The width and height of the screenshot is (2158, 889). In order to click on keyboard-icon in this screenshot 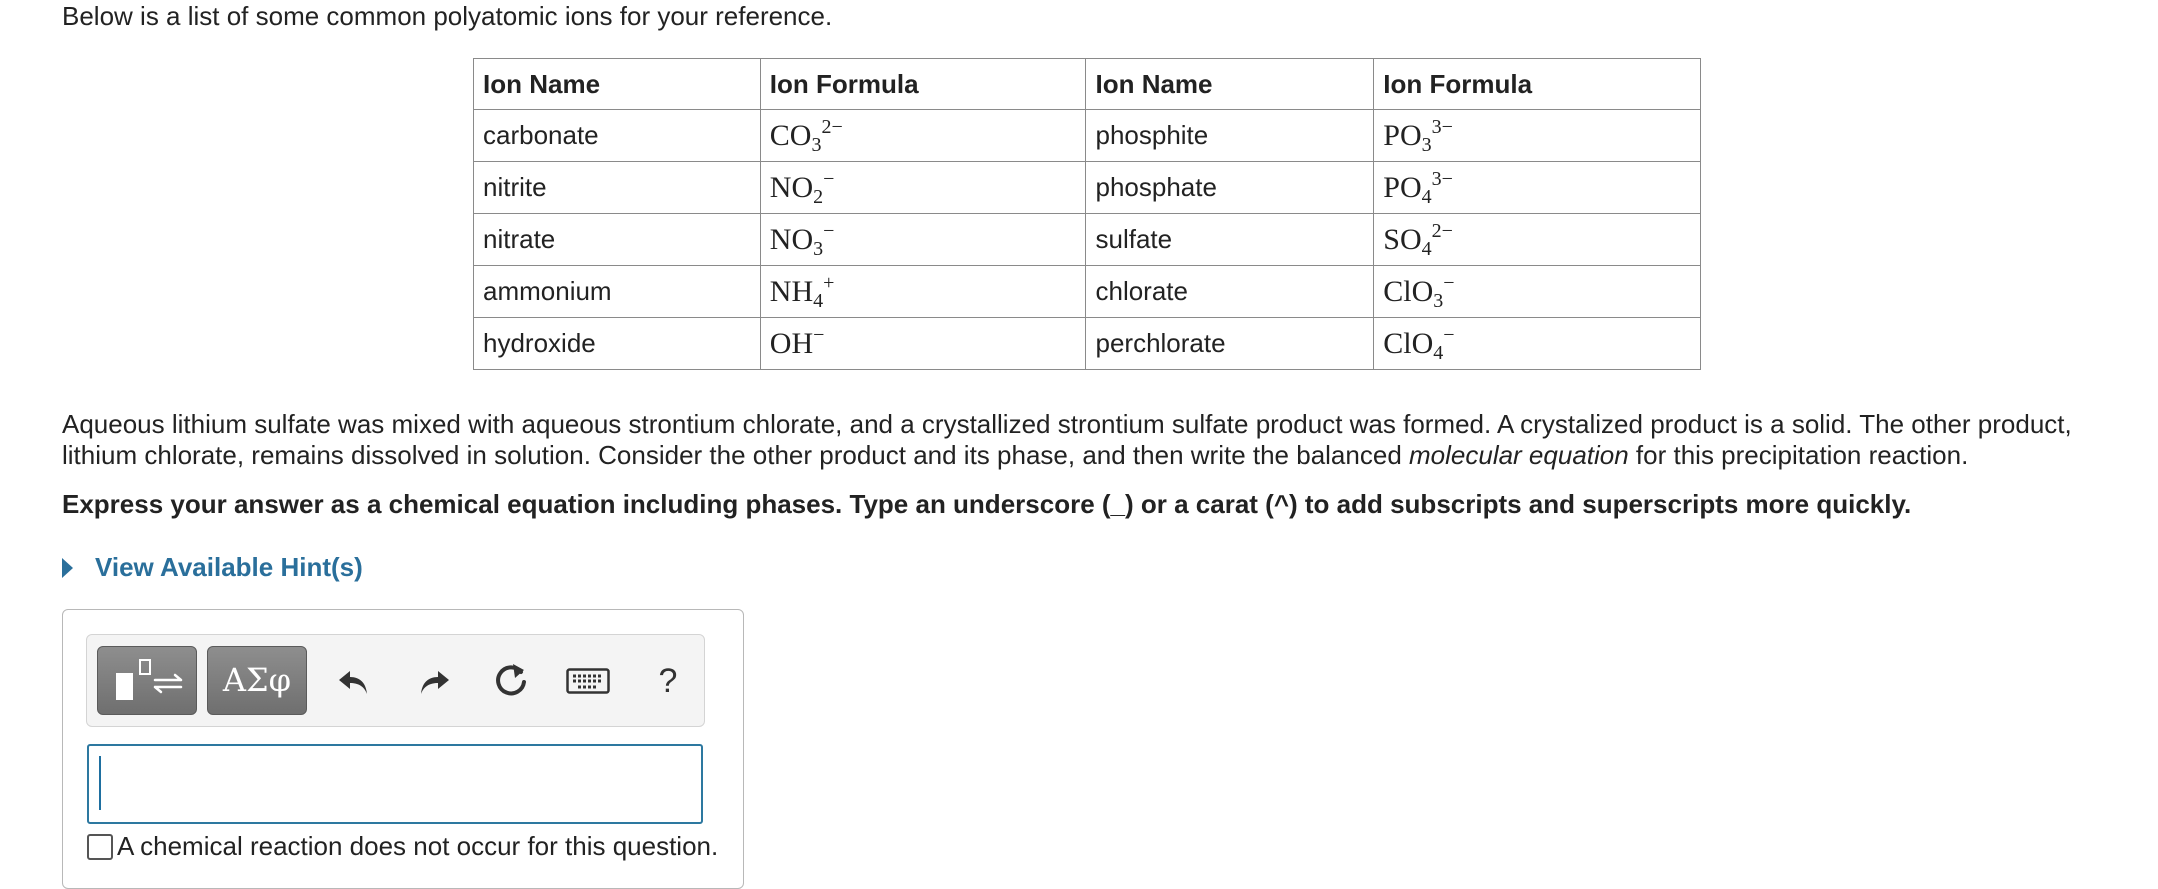, I will do `click(588, 681)`.